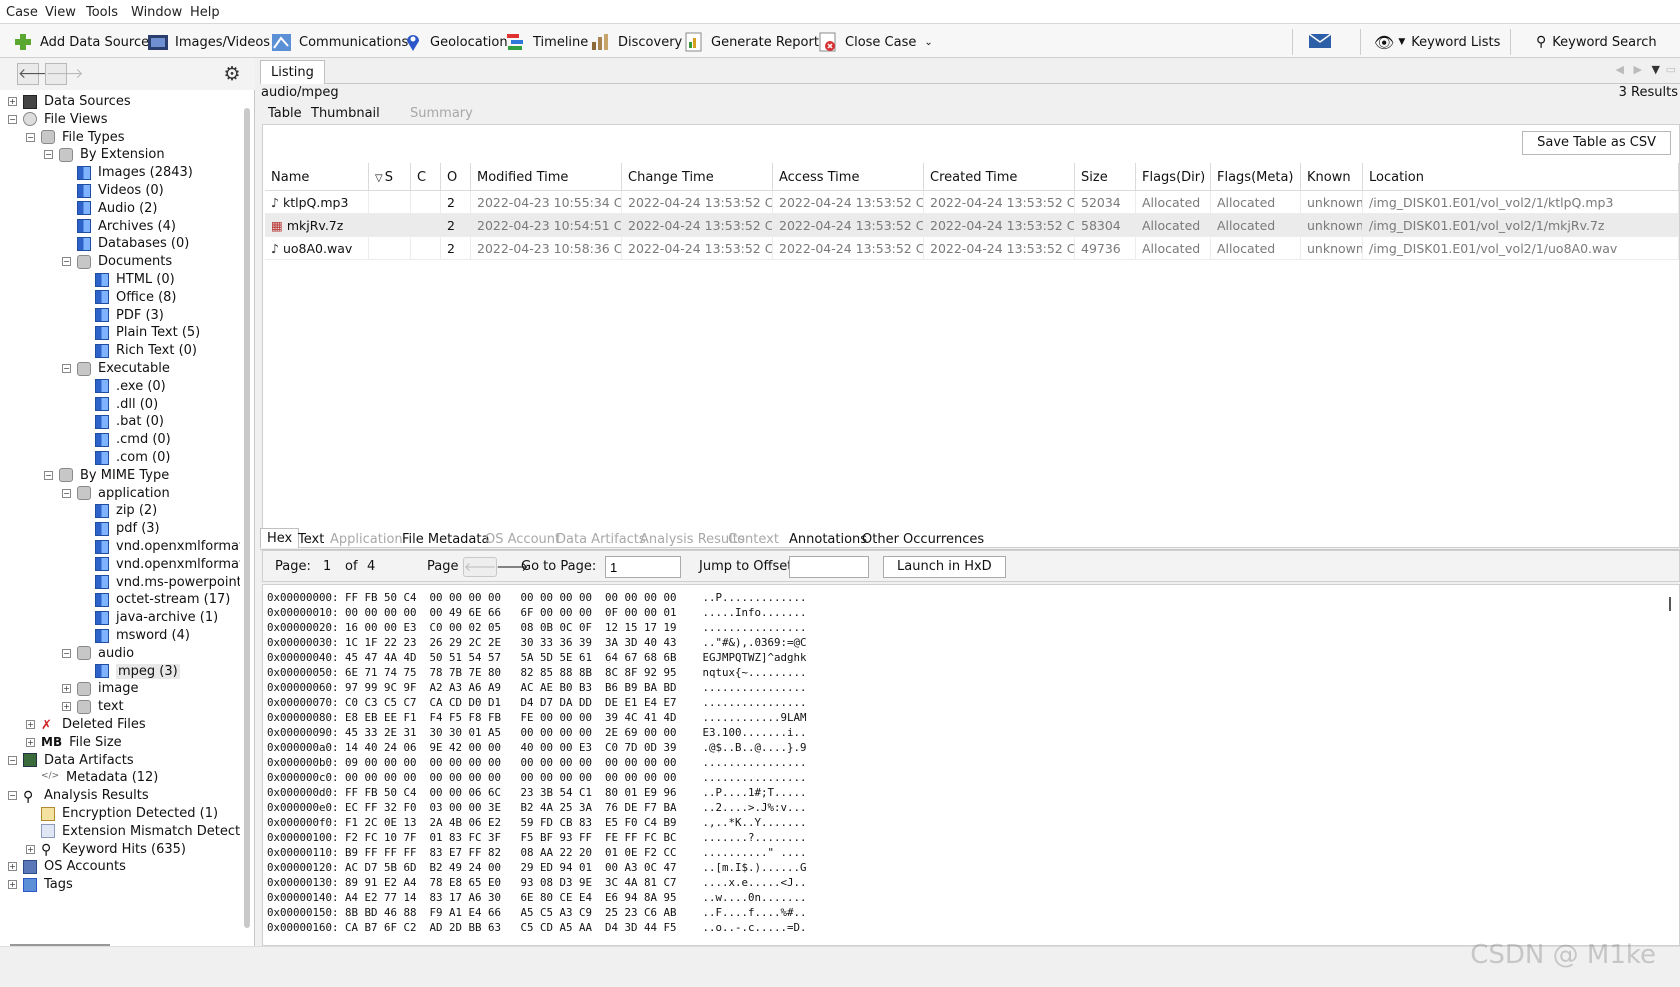 Image resolution: width=1680 pixels, height=987 pixels. I want to click on tree-node: Images (2843), so click(127, 172).